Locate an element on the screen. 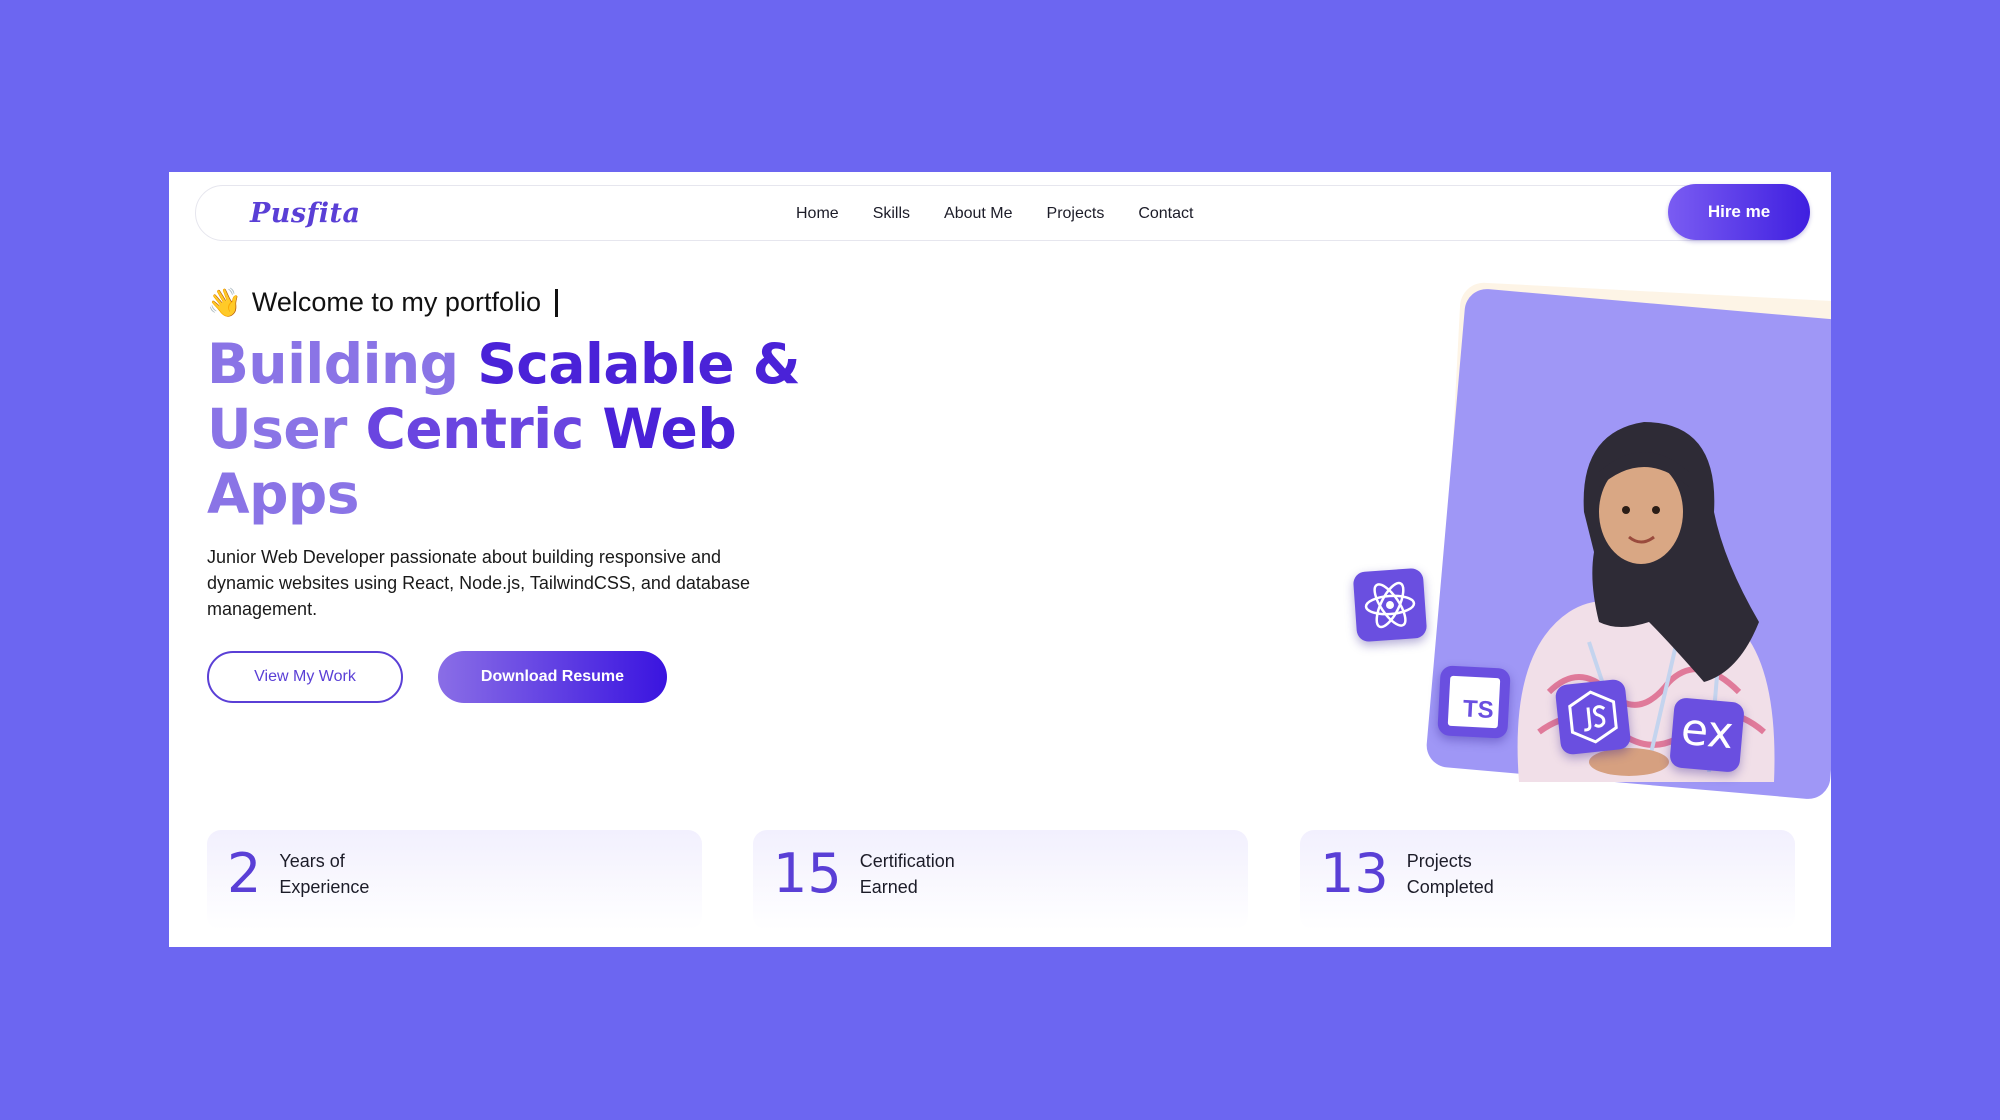  title-part: Web is located at coordinates (669, 429).